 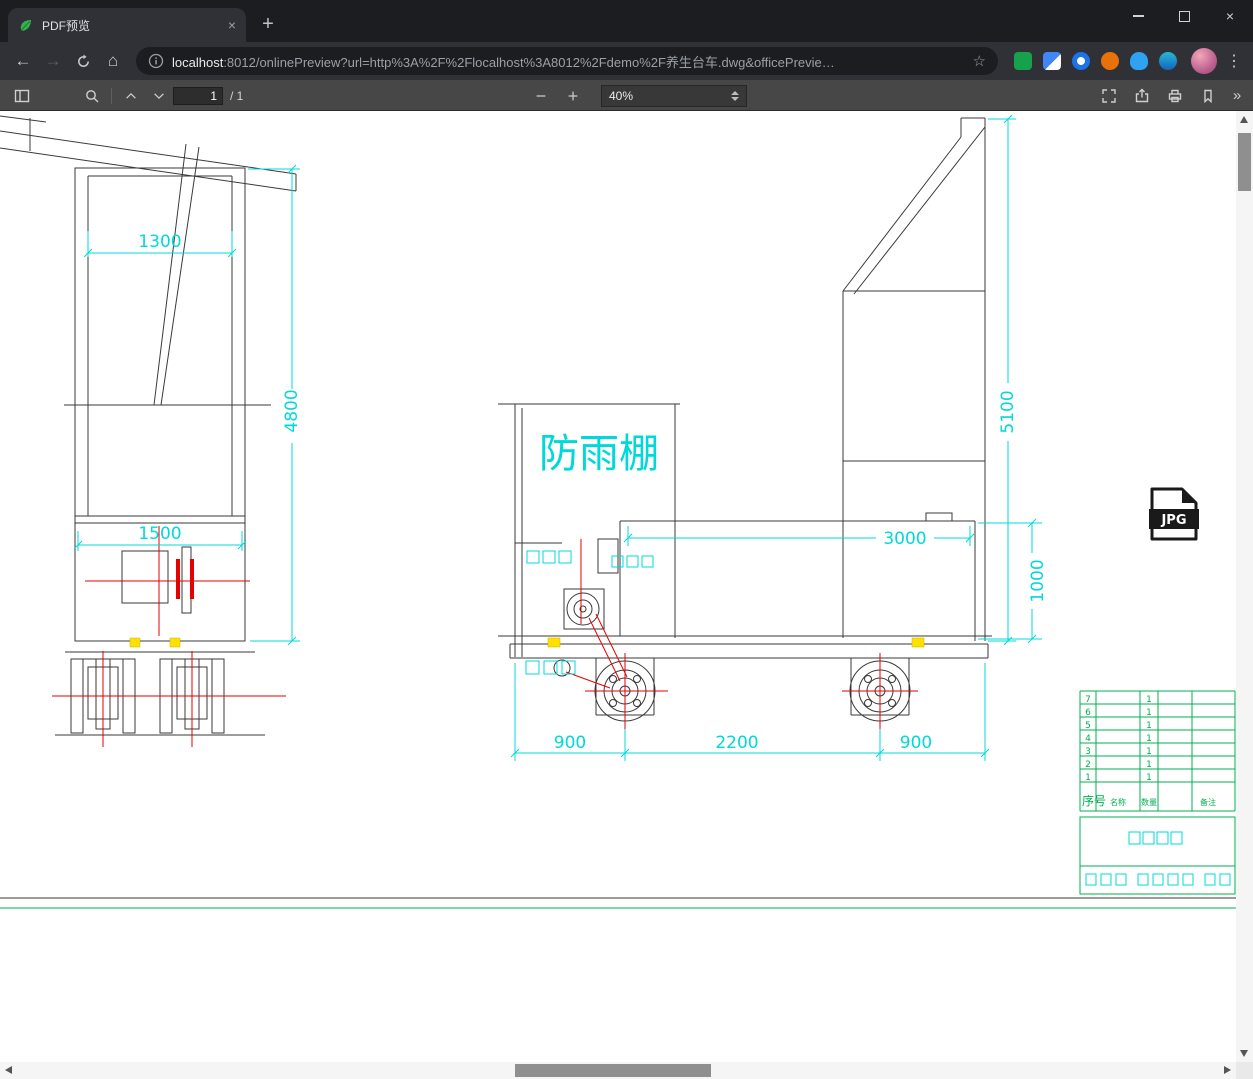 I want to click on horizontal-scrollbar, so click(x=618, y=1070).